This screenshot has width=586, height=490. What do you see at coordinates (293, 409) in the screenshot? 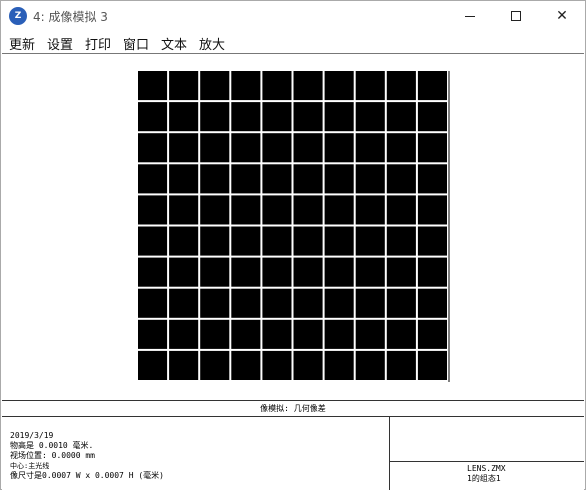
I see `plot-caption: 像模拟: 几何像差` at bounding box center [293, 409].